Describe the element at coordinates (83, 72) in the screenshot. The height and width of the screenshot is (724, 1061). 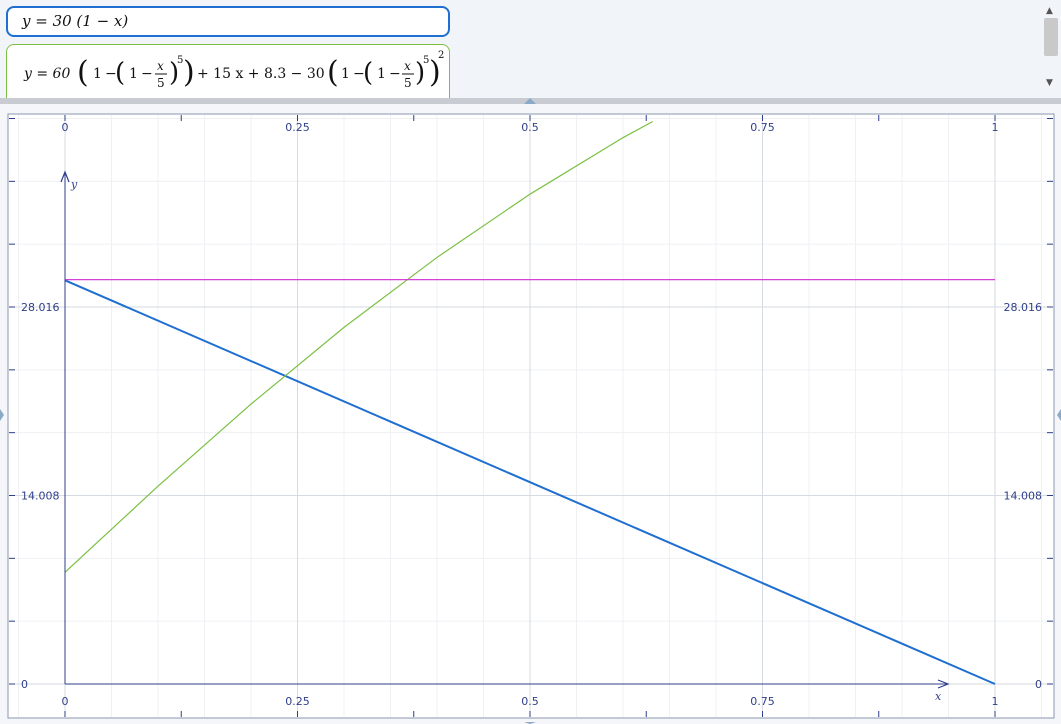
I see `paren-open-outer: (` at that location.